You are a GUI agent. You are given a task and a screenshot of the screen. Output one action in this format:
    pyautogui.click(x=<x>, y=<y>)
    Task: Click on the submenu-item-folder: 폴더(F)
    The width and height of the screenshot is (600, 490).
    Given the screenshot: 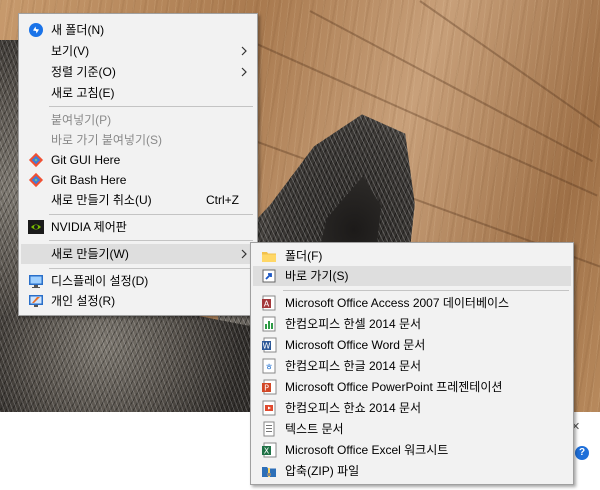 What is the action you would take?
    pyautogui.click(x=412, y=256)
    